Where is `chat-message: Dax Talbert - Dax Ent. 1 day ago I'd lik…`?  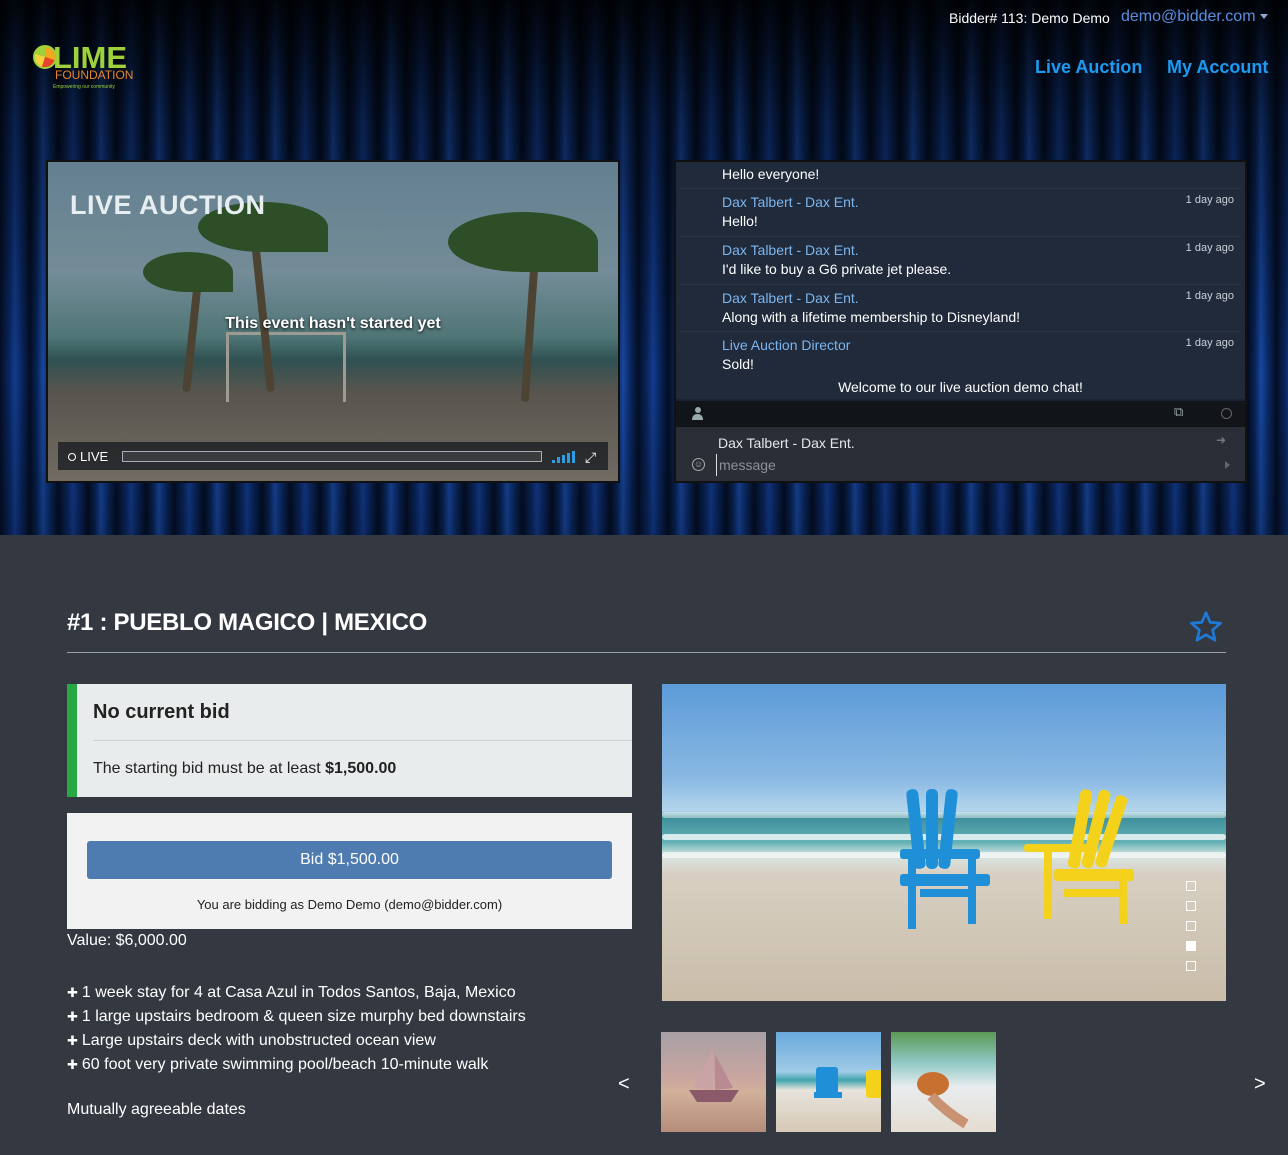
chat-message: Dax Talbert - Dax Ent. 1 day ago I'd lik… is located at coordinates (978, 259).